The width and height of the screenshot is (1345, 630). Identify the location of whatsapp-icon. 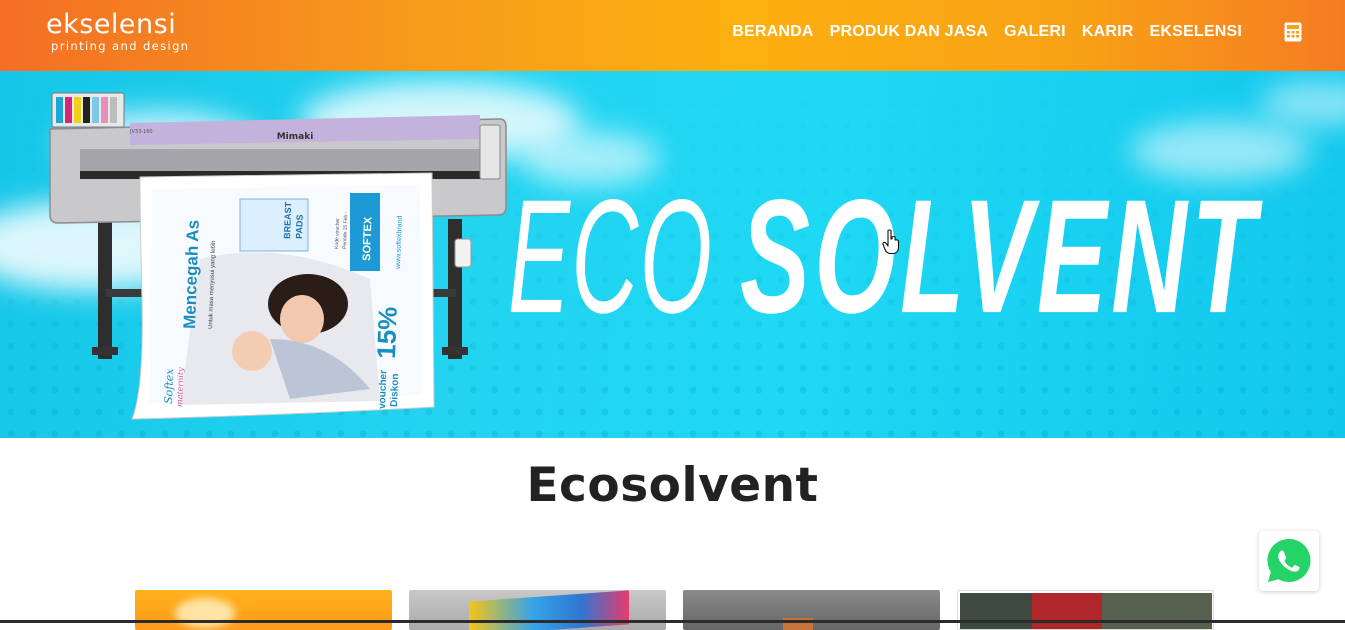
(1289, 560).